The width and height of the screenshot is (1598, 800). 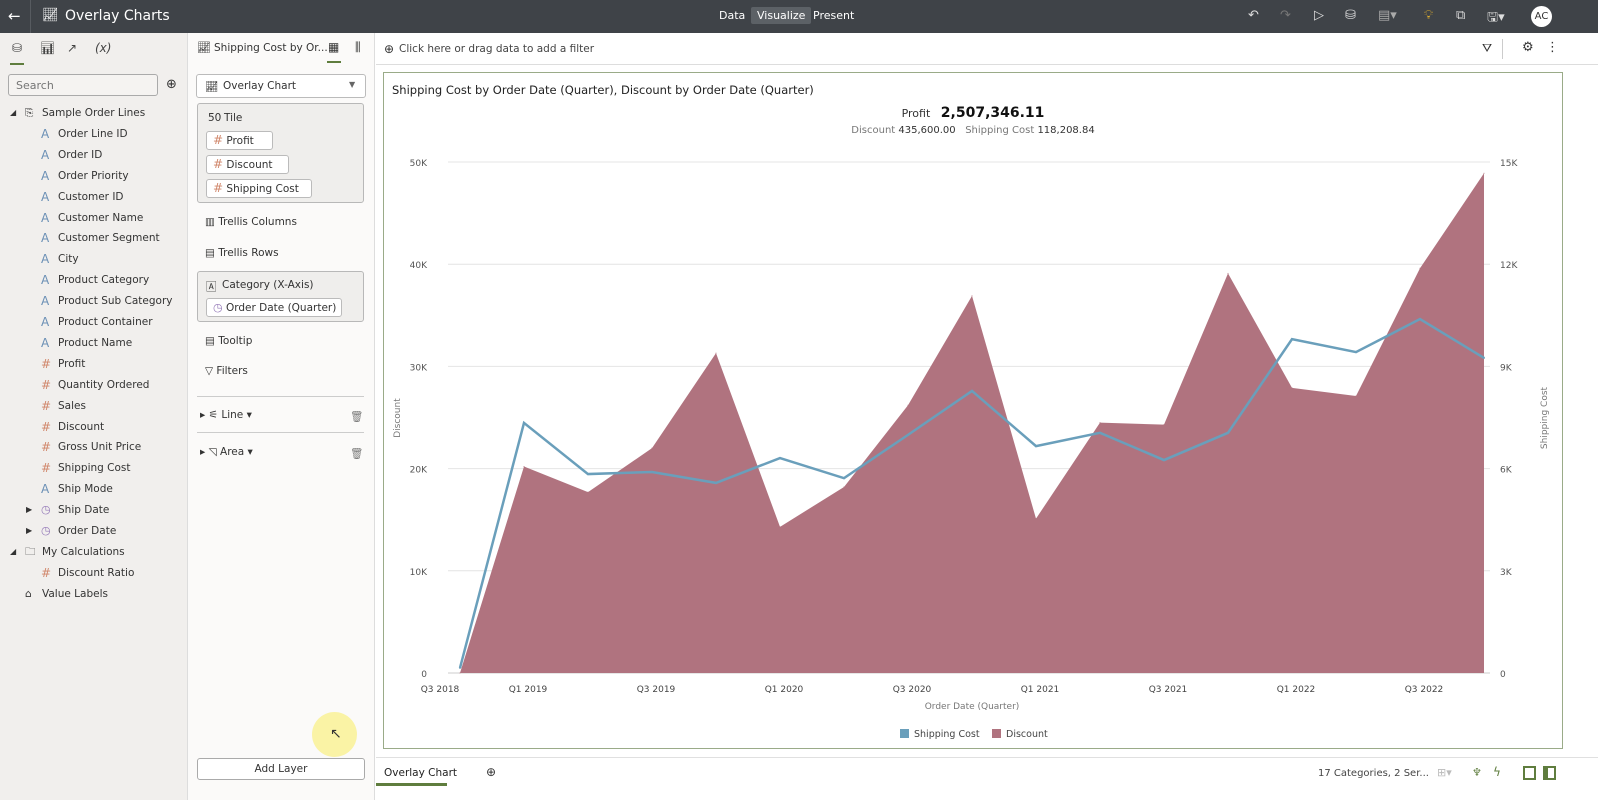 I want to click on tooltip-dropzone: ▤ Tooltip, so click(x=228, y=341).